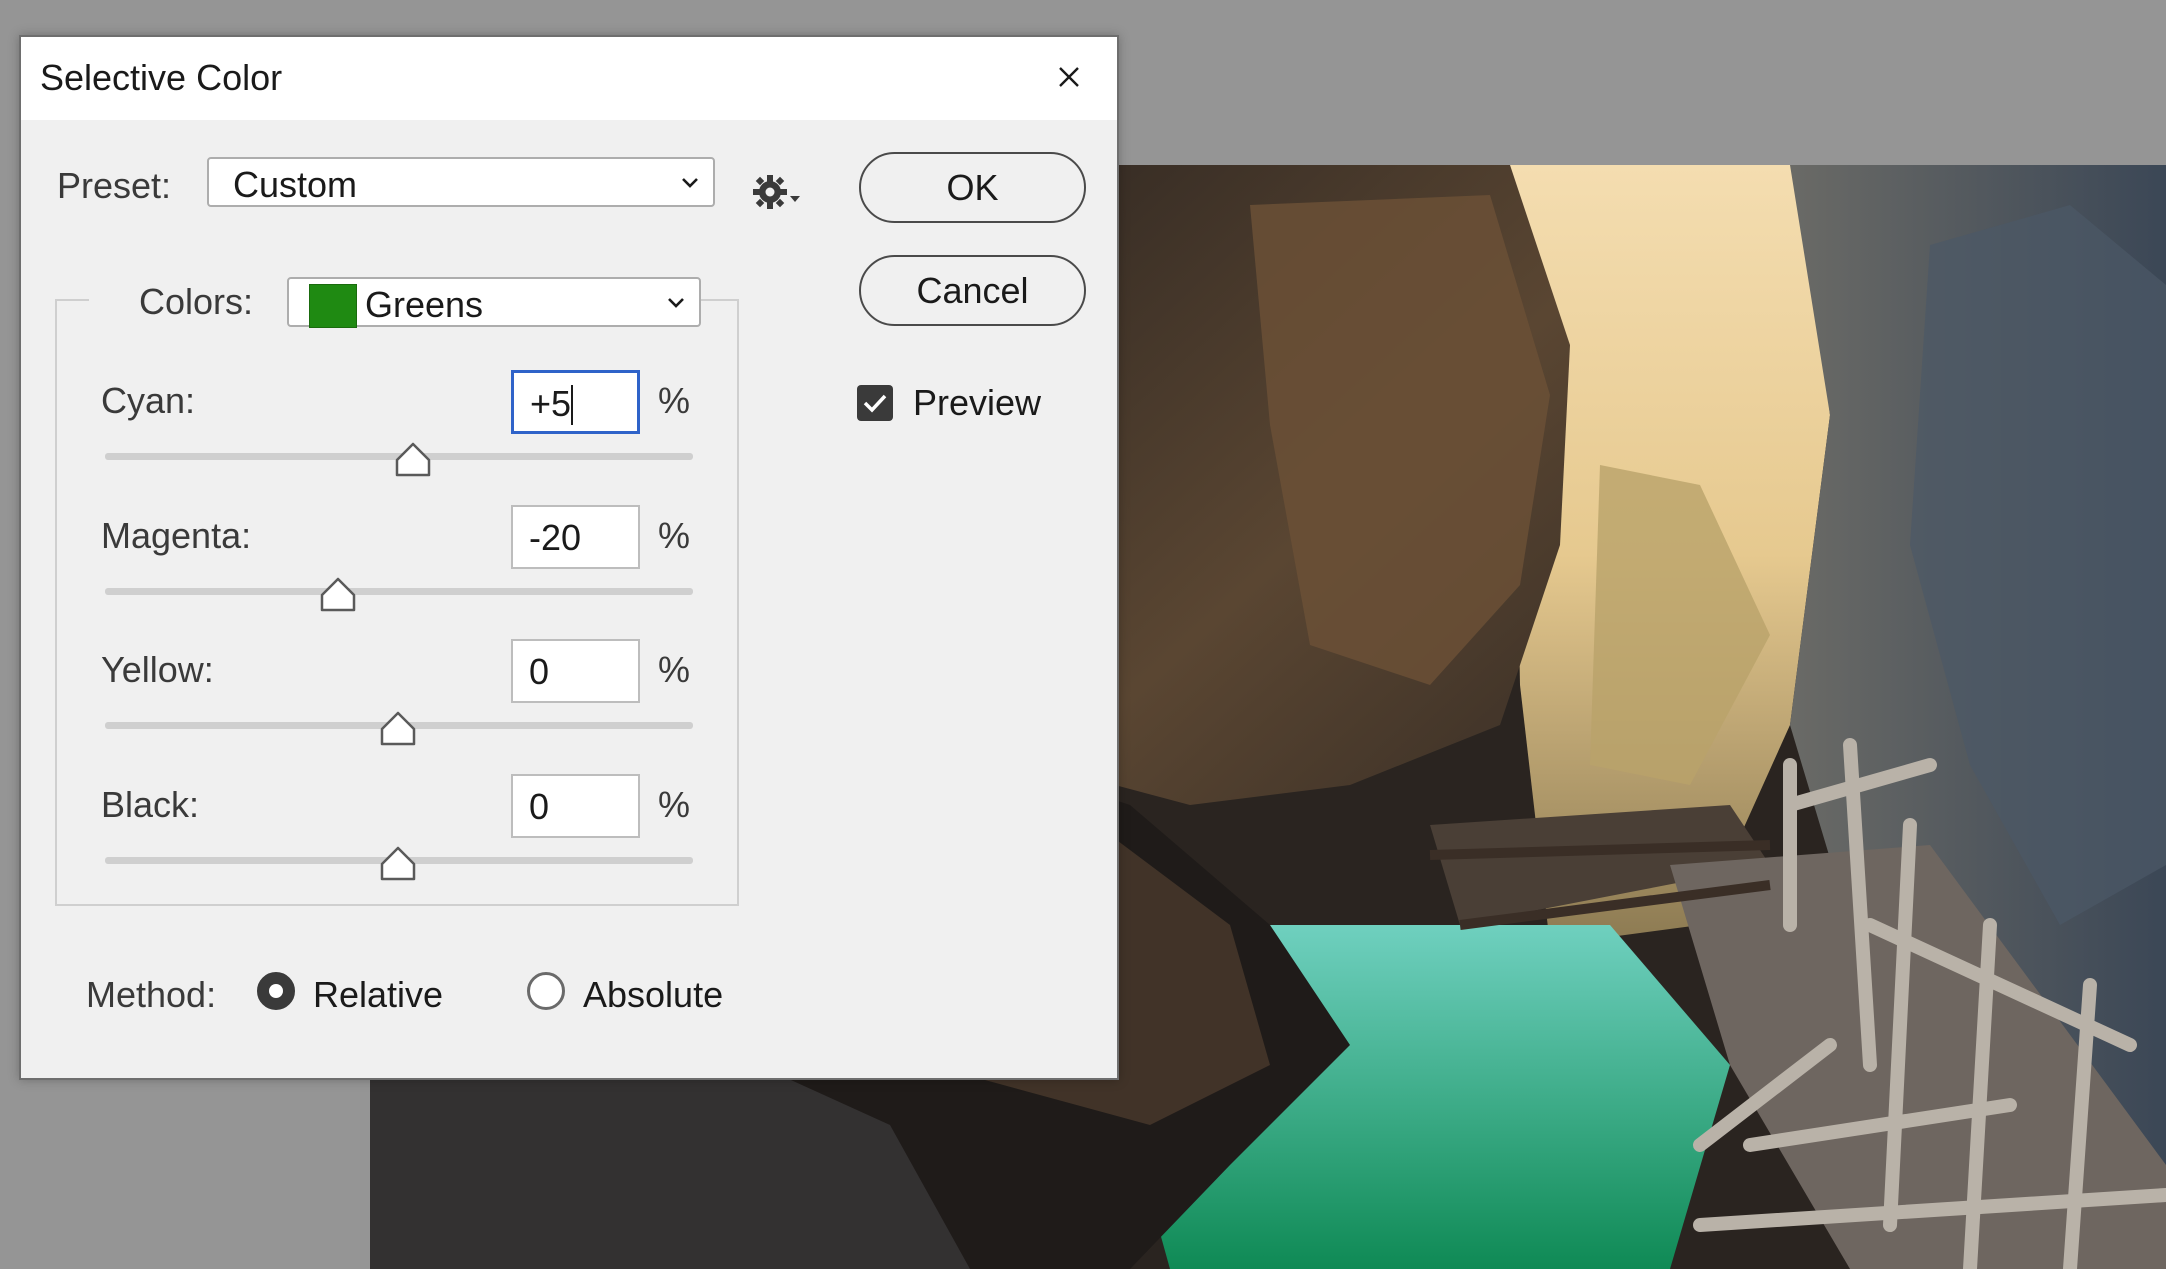  What do you see at coordinates (151, 994) in the screenshot?
I see `method-label: Method:` at bounding box center [151, 994].